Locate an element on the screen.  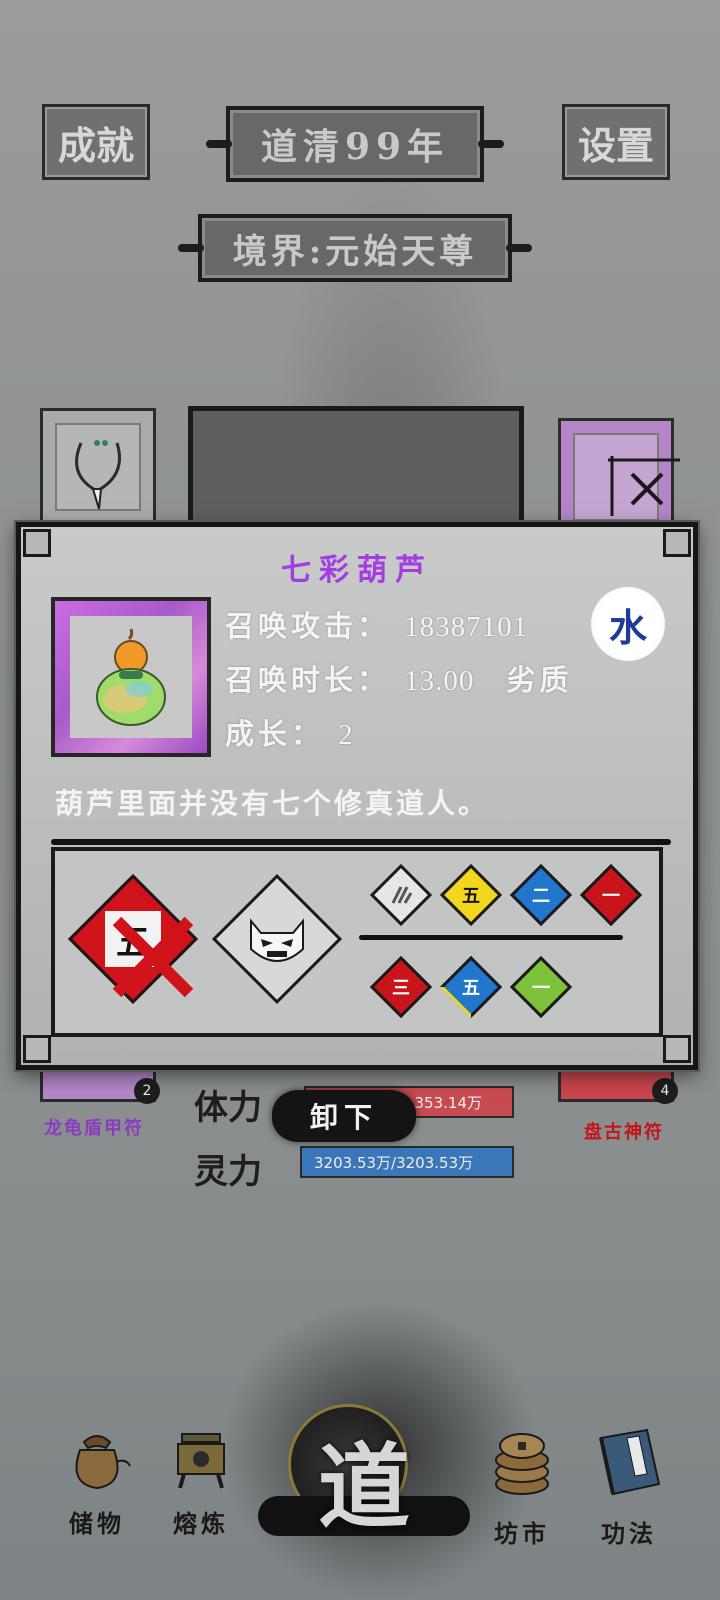
demon-skill-diamond is located at coordinates (277, 939).